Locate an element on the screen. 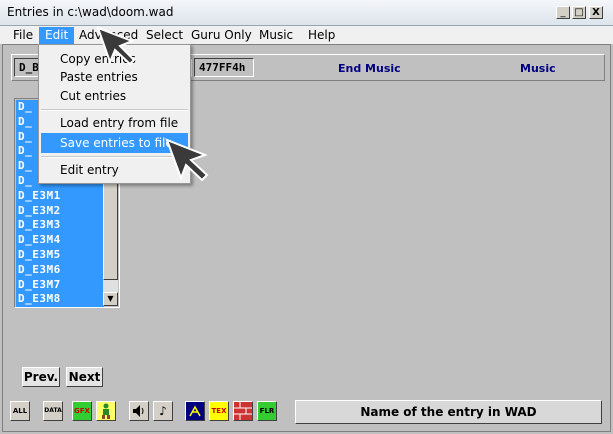 Image resolution: width=613 pixels, height=434 pixels. filter-level-icon is located at coordinates (195, 411).